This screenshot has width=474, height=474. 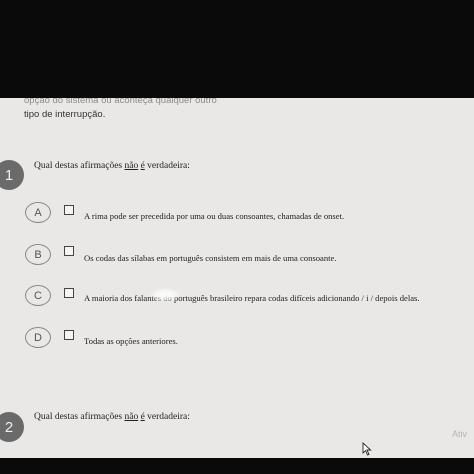 What do you see at coordinates (38, 295) in the screenshot?
I see `option-letter-c: C` at bounding box center [38, 295].